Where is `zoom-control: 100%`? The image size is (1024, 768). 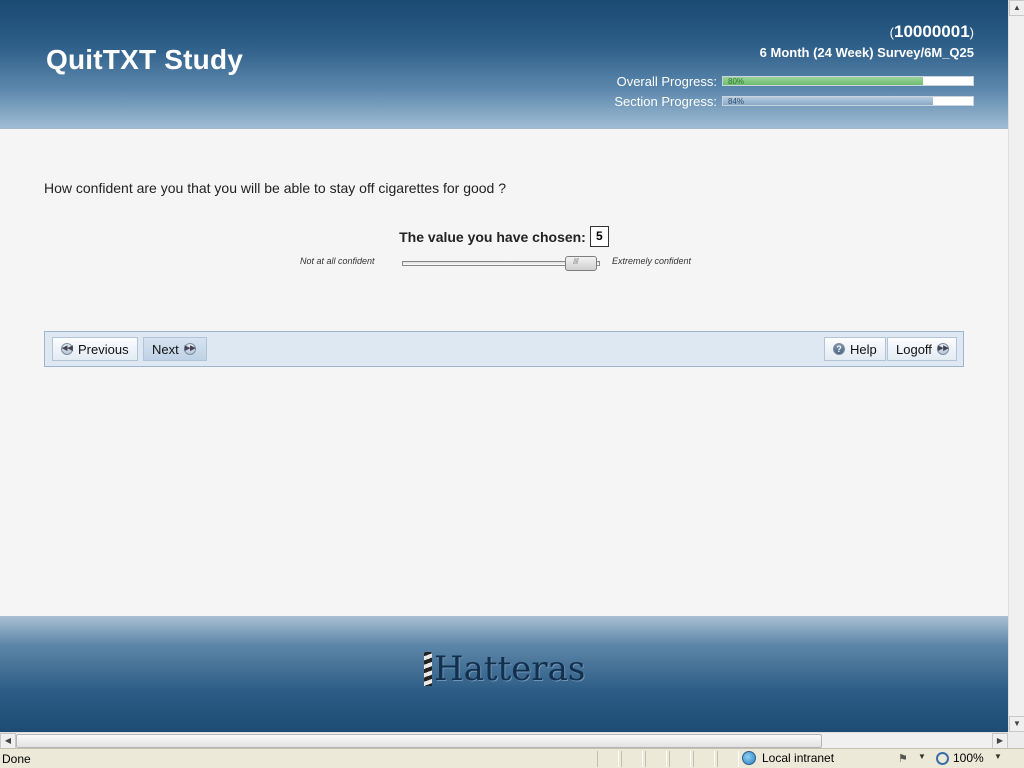
zoom-control: 100% is located at coordinates (960, 758).